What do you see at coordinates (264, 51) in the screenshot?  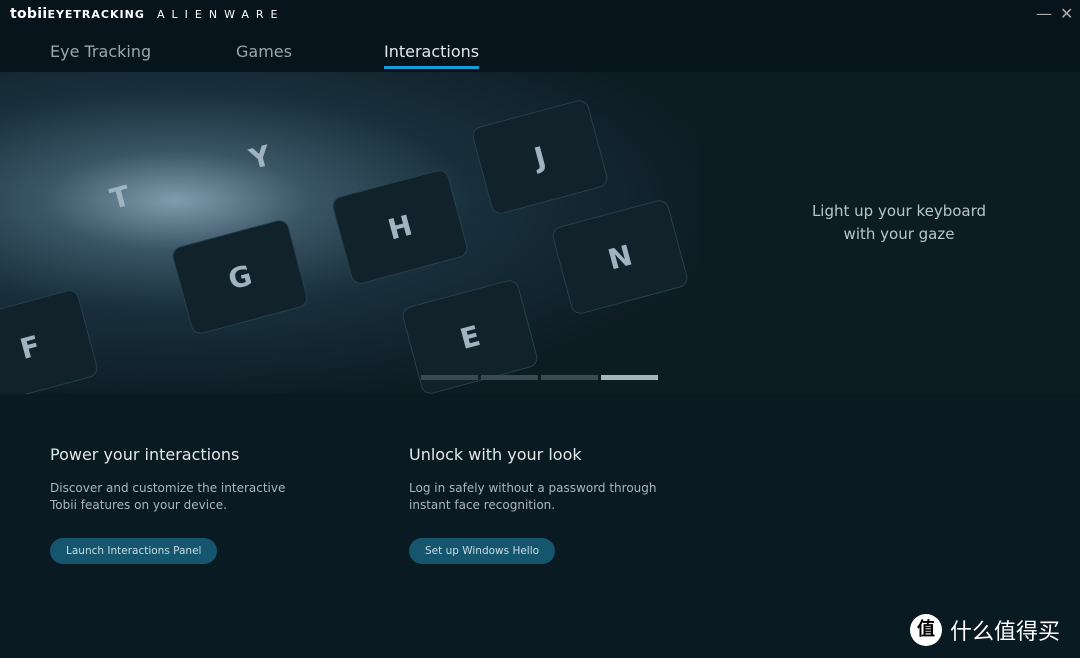 I see `tab-games: Games` at bounding box center [264, 51].